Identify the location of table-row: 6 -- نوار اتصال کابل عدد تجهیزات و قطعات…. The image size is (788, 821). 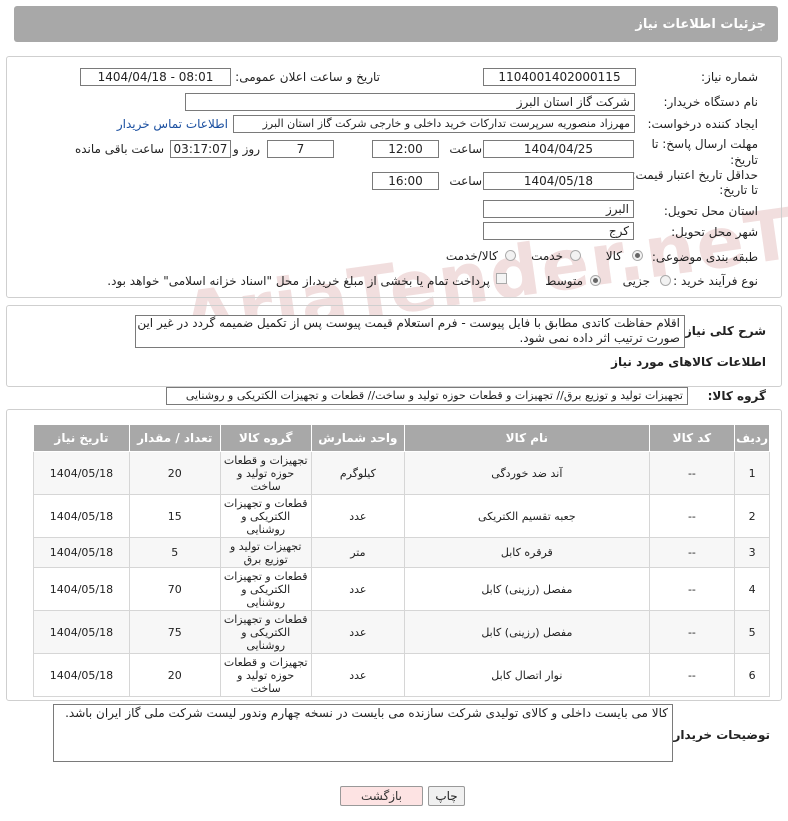
(401, 675).